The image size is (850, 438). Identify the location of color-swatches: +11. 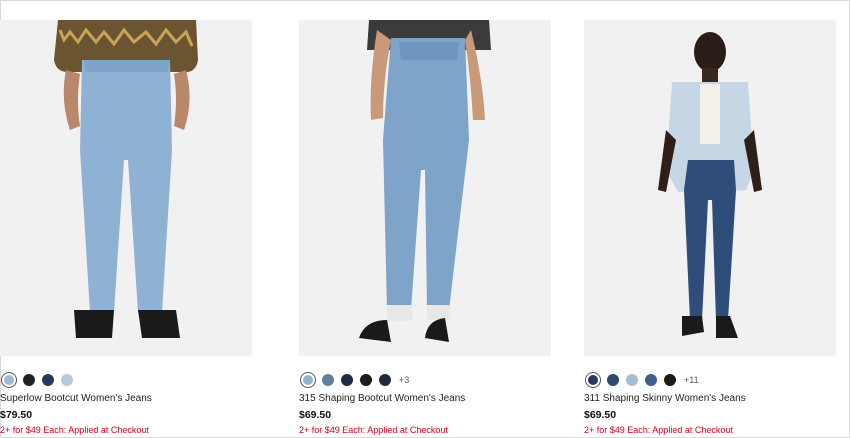
(710, 380).